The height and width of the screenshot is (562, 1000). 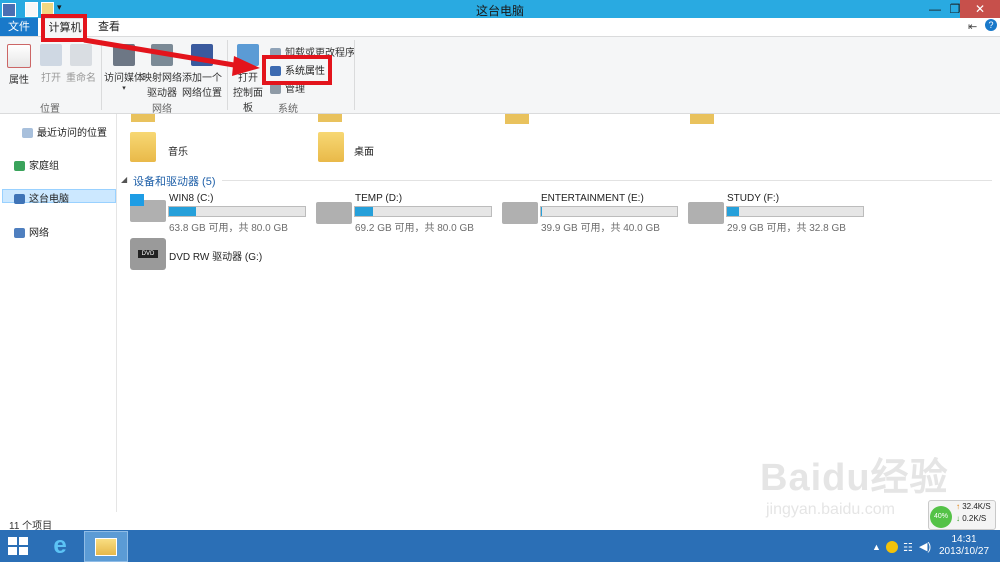 I want to click on nav-item-homegroup: 家庭组, so click(x=36, y=164).